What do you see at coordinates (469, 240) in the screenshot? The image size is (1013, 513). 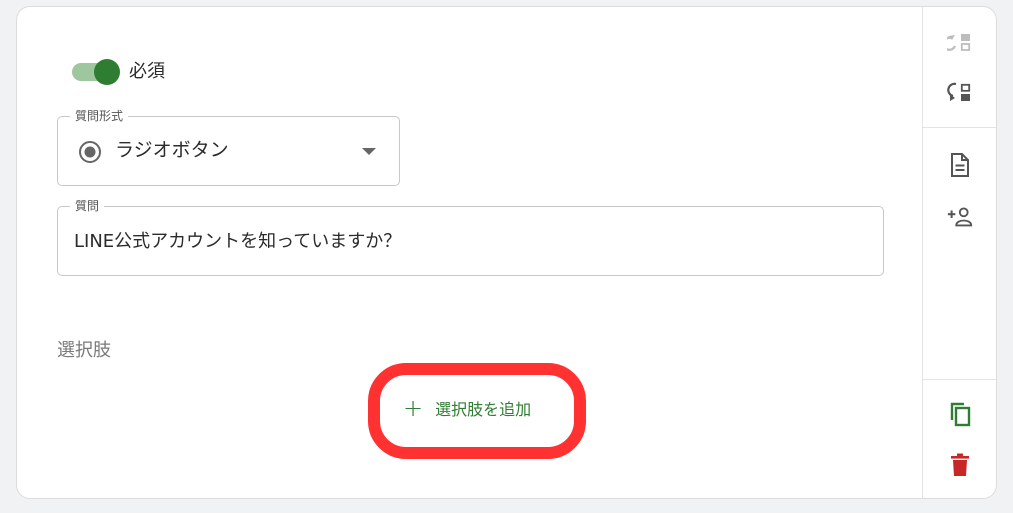 I see `question-input` at bounding box center [469, 240].